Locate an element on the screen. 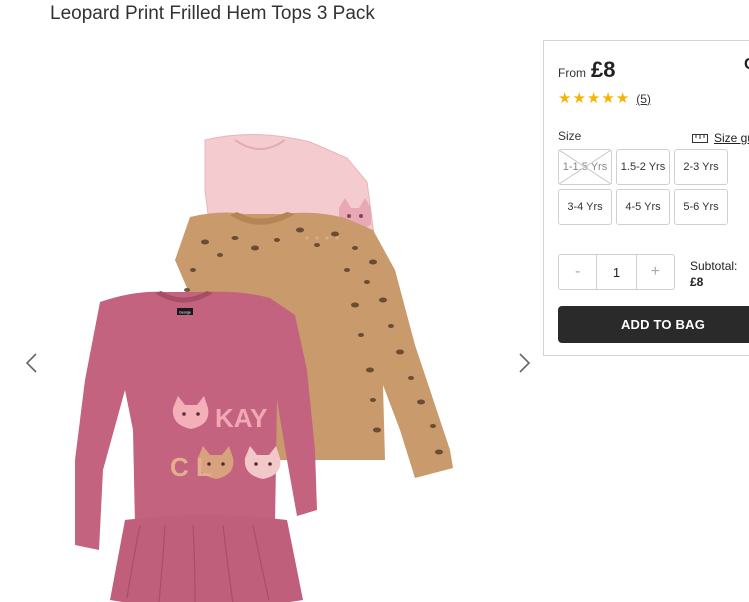  print-text-cool: C L is located at coordinates (191, 467).